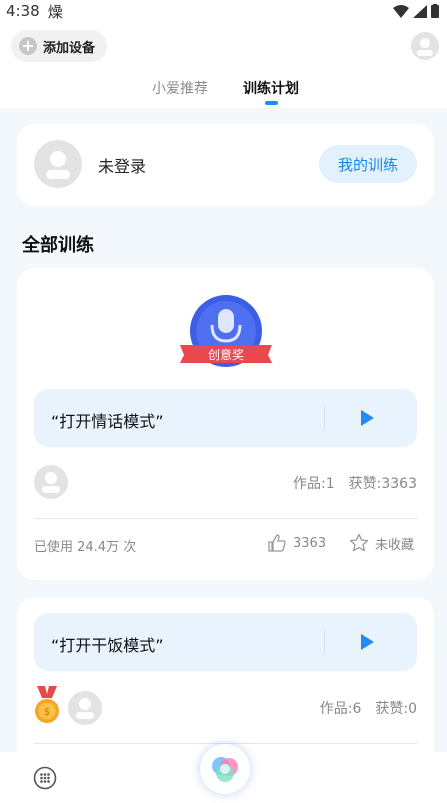 This screenshot has height=803, width=447. I want to click on likes-total: 获赞:3363, so click(382, 484).